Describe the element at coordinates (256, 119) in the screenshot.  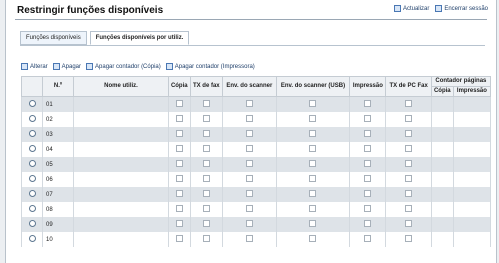
I see `table-row: 02` at that location.